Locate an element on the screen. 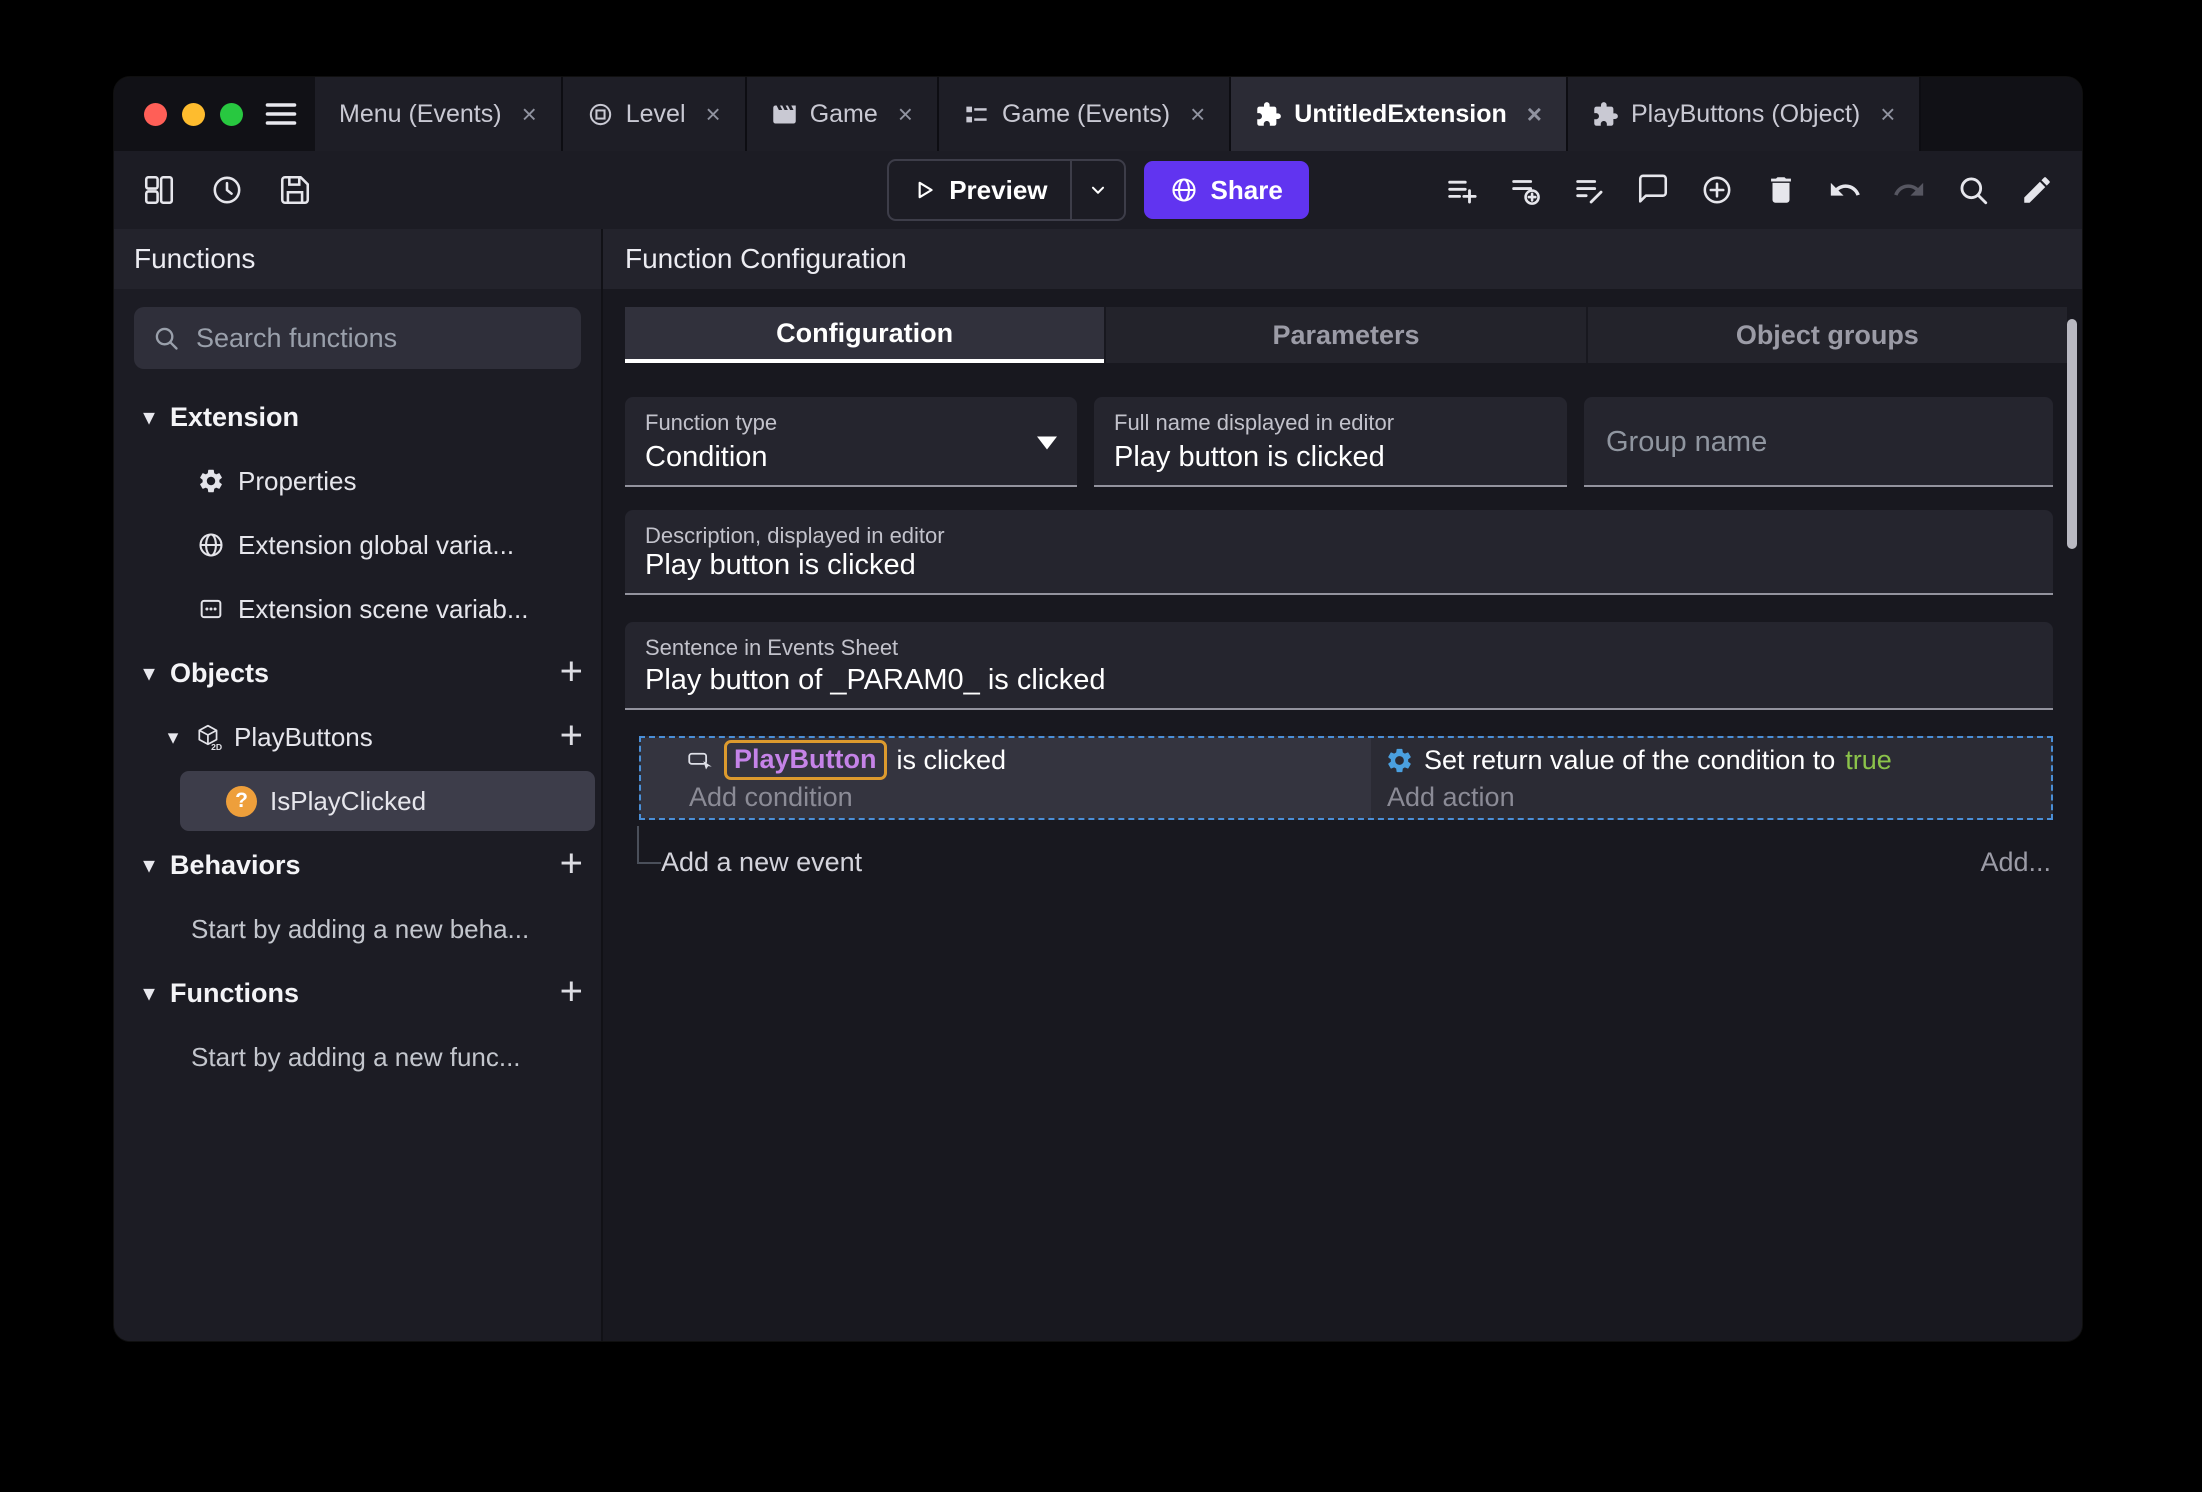  tree-section-extension: ▾ Extension is located at coordinates (357, 417).